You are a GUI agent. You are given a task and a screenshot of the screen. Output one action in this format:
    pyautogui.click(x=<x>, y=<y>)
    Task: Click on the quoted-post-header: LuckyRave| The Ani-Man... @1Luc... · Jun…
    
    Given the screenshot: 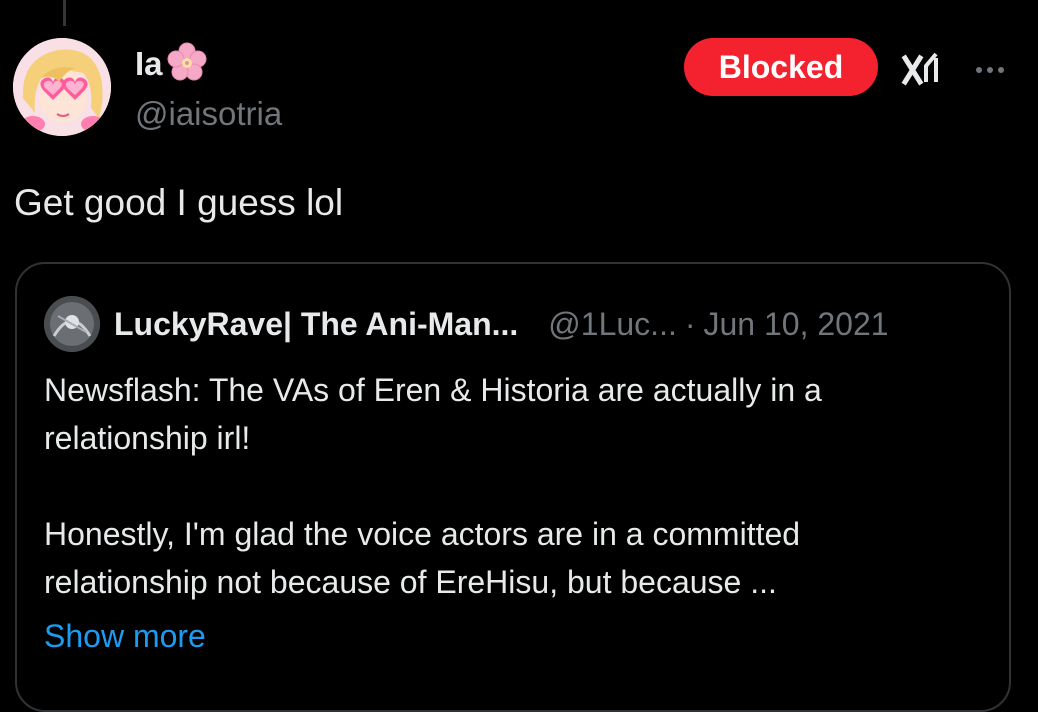 What is the action you would take?
    pyautogui.click(x=501, y=324)
    